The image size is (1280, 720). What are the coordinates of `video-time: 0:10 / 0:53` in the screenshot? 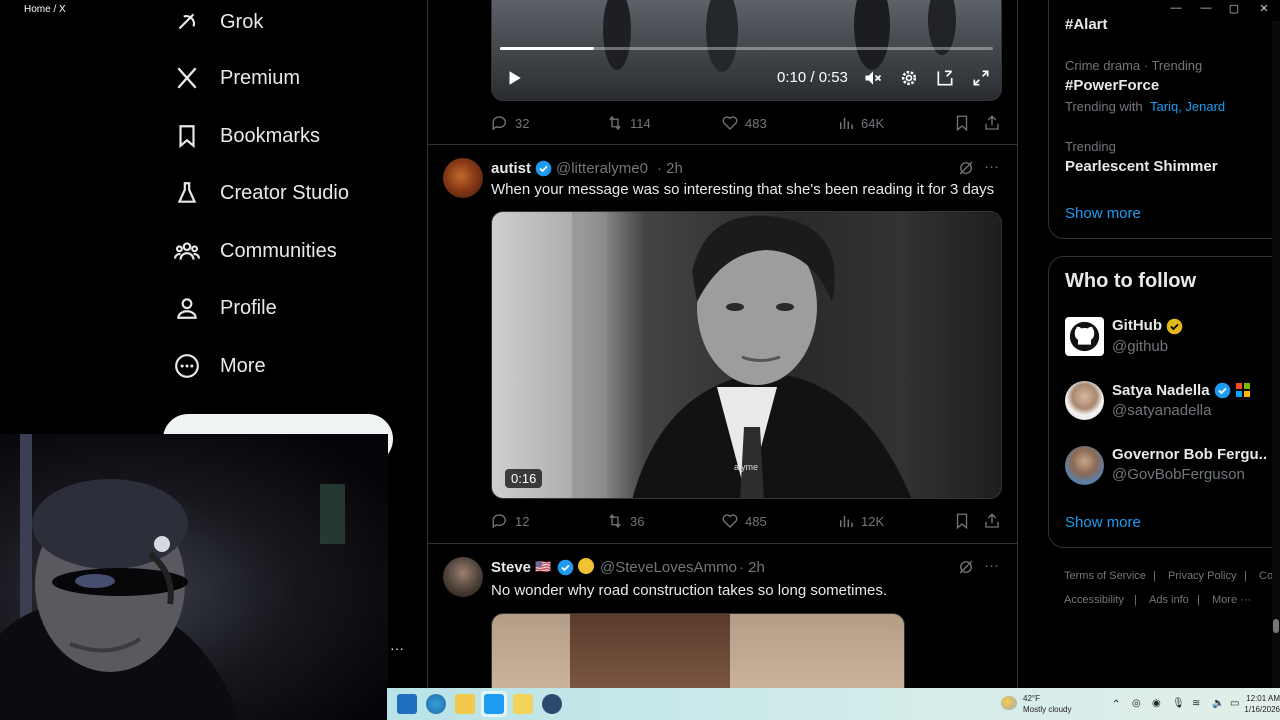 It's located at (812, 77).